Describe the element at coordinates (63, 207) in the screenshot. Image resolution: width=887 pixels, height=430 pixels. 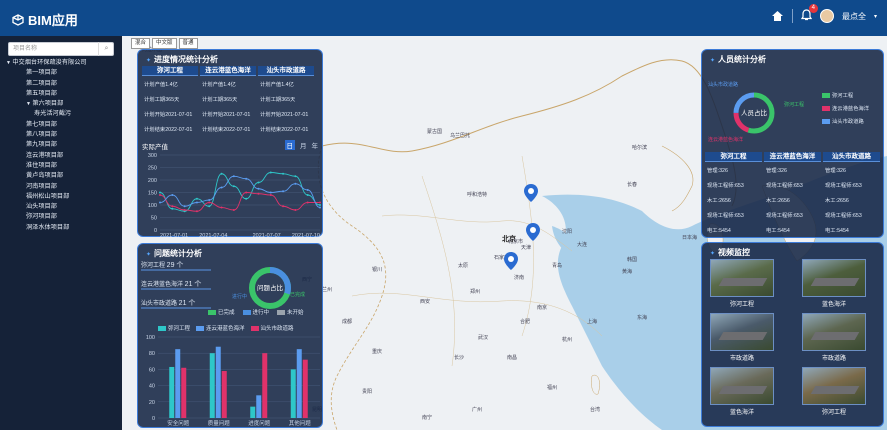
I see `tree-item: 汕头项目部` at that location.